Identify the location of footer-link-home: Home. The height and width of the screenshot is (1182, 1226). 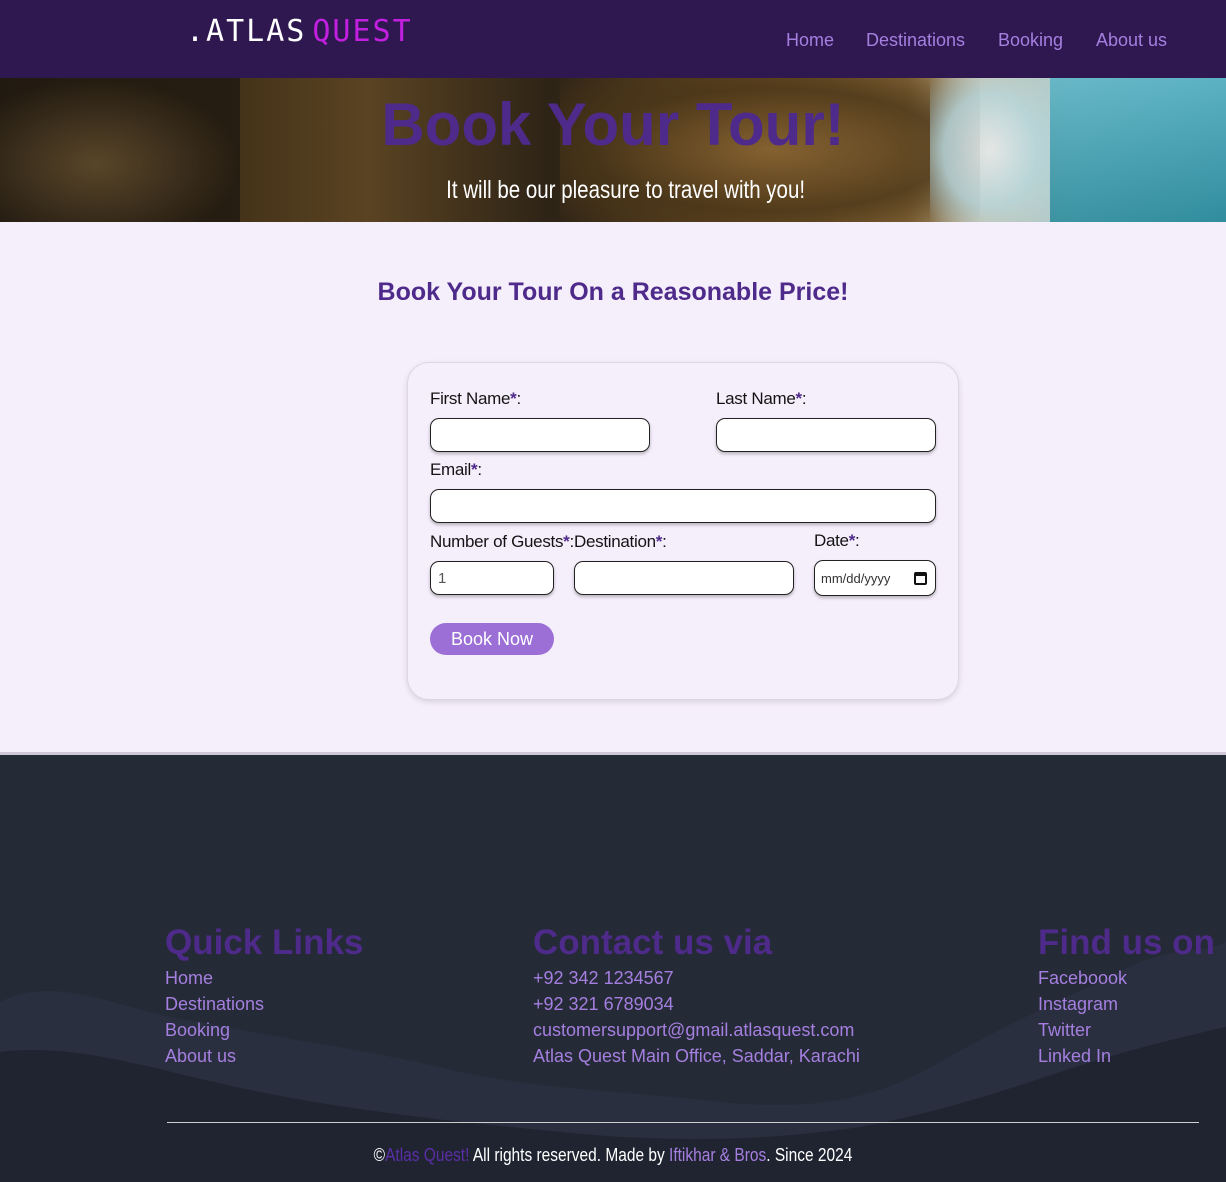
(189, 978).